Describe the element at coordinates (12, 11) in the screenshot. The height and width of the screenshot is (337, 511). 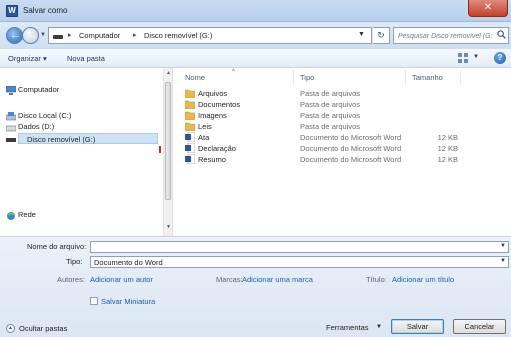
I see `word-app-icon: W` at that location.